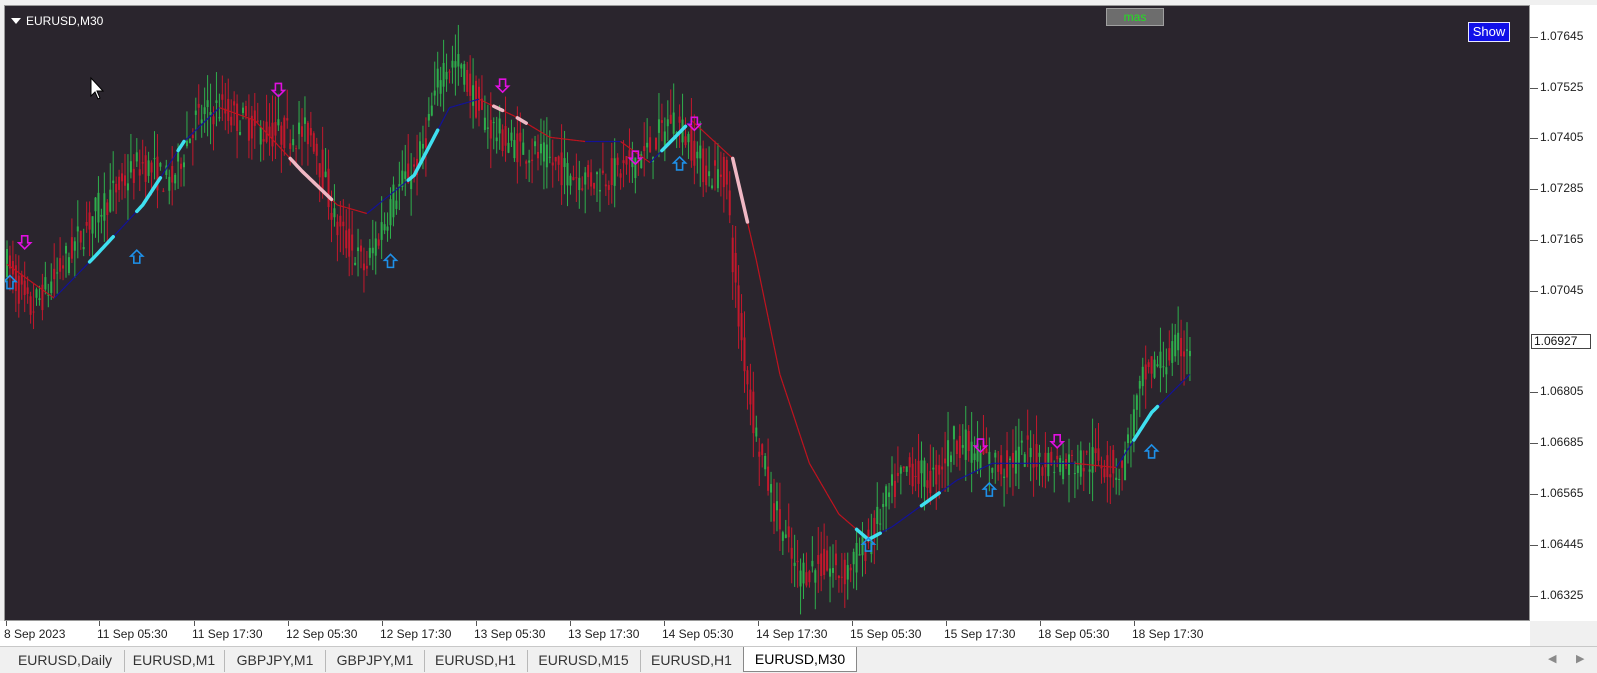  What do you see at coordinates (1562, 493) in the screenshot?
I see `price-label: 1.06565` at bounding box center [1562, 493].